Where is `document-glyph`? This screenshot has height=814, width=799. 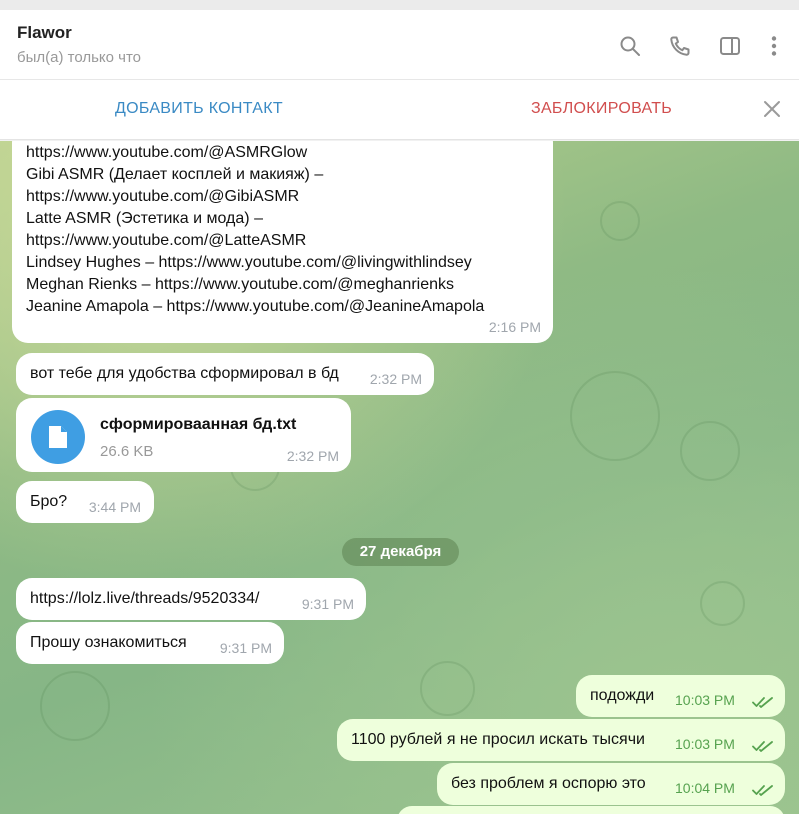 document-glyph is located at coordinates (58, 437).